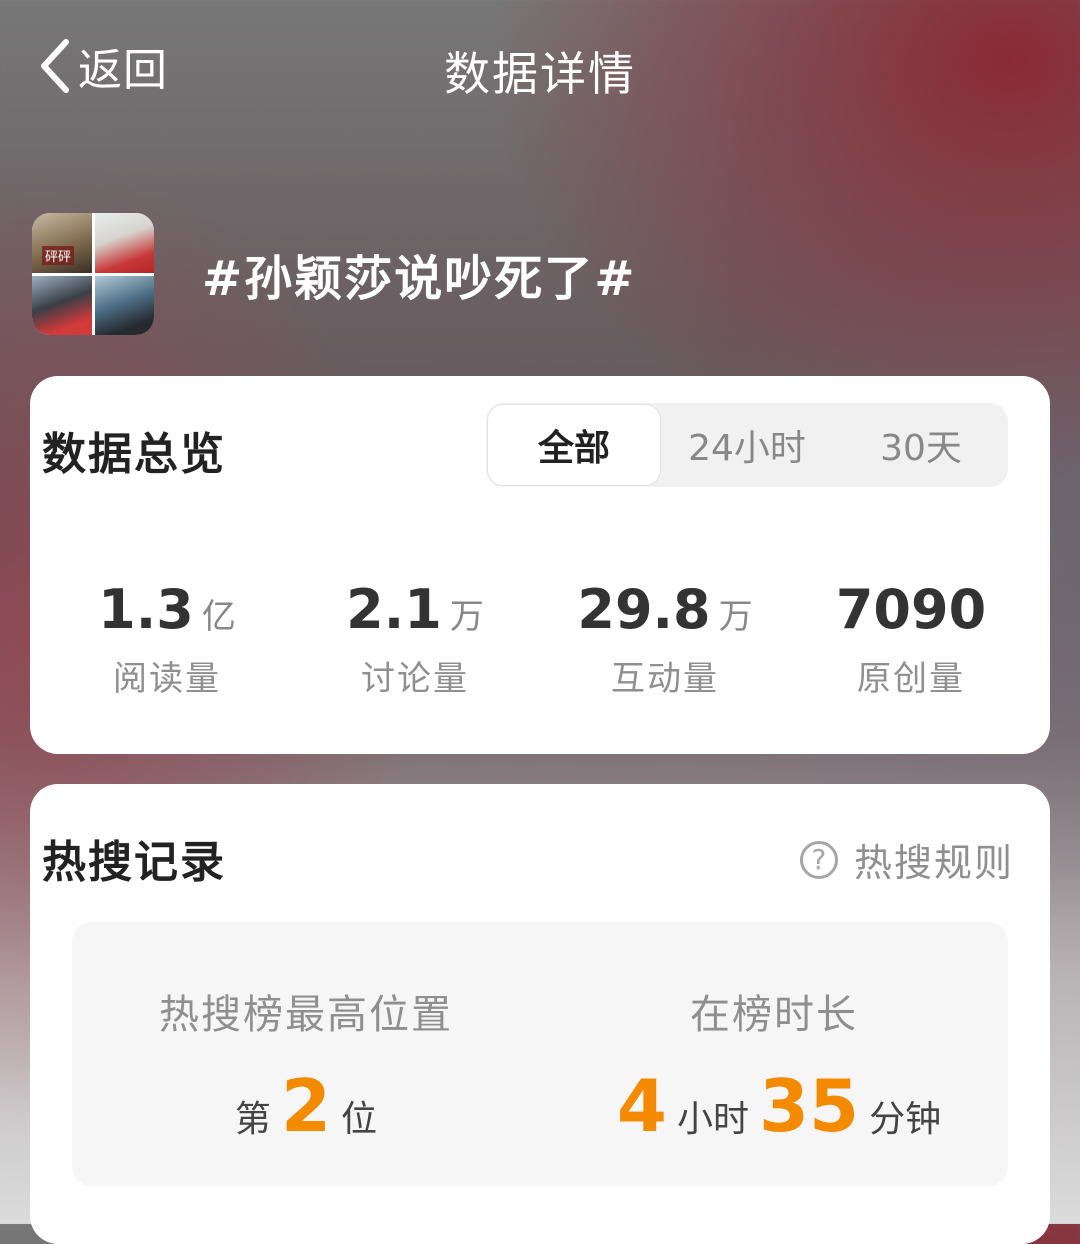  What do you see at coordinates (712, 1119) in the screenshot?
I see `hours-unit: 小时` at bounding box center [712, 1119].